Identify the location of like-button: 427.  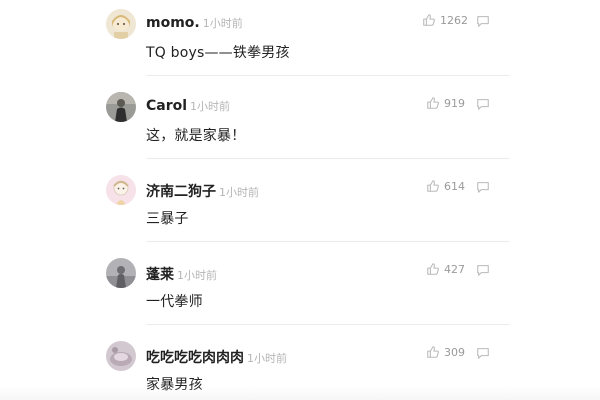
(445, 269).